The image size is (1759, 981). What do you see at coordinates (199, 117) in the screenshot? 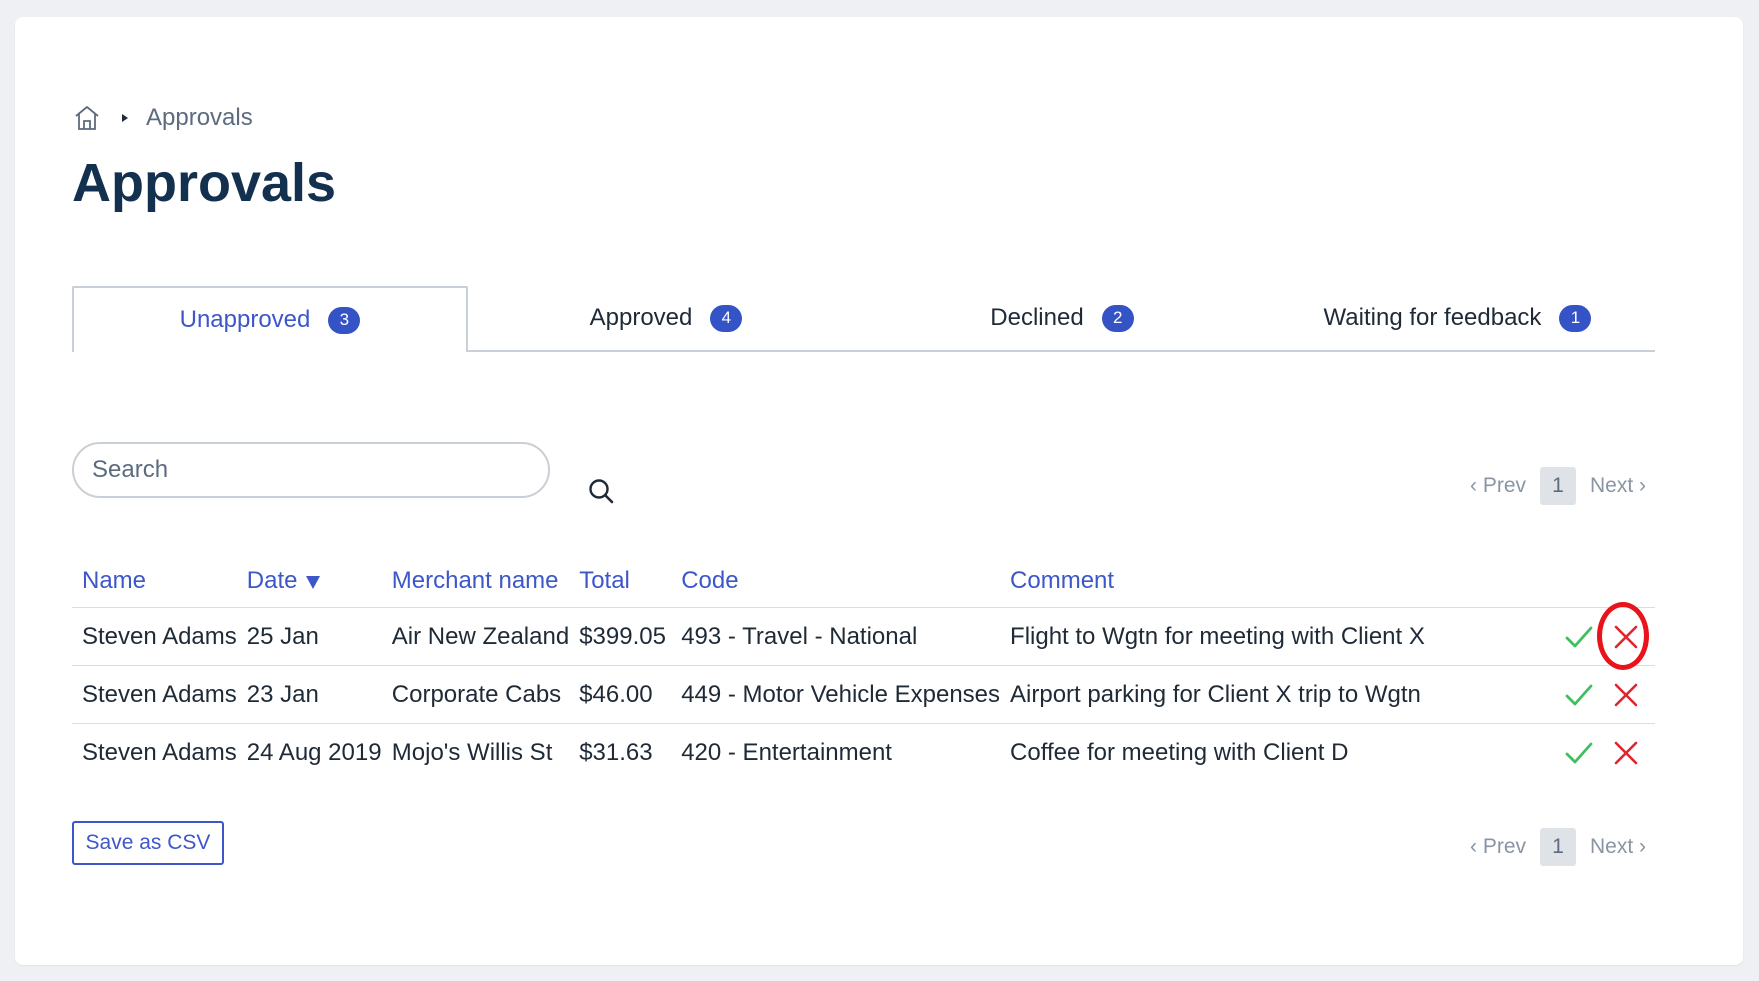
I see `breadcrumb-current: Approvals` at bounding box center [199, 117].